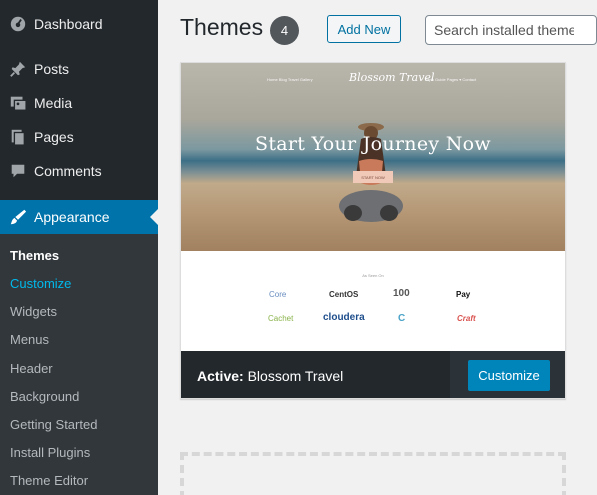  Describe the element at coordinates (40, 283) in the screenshot. I see `submenu-customize: Customize` at that location.